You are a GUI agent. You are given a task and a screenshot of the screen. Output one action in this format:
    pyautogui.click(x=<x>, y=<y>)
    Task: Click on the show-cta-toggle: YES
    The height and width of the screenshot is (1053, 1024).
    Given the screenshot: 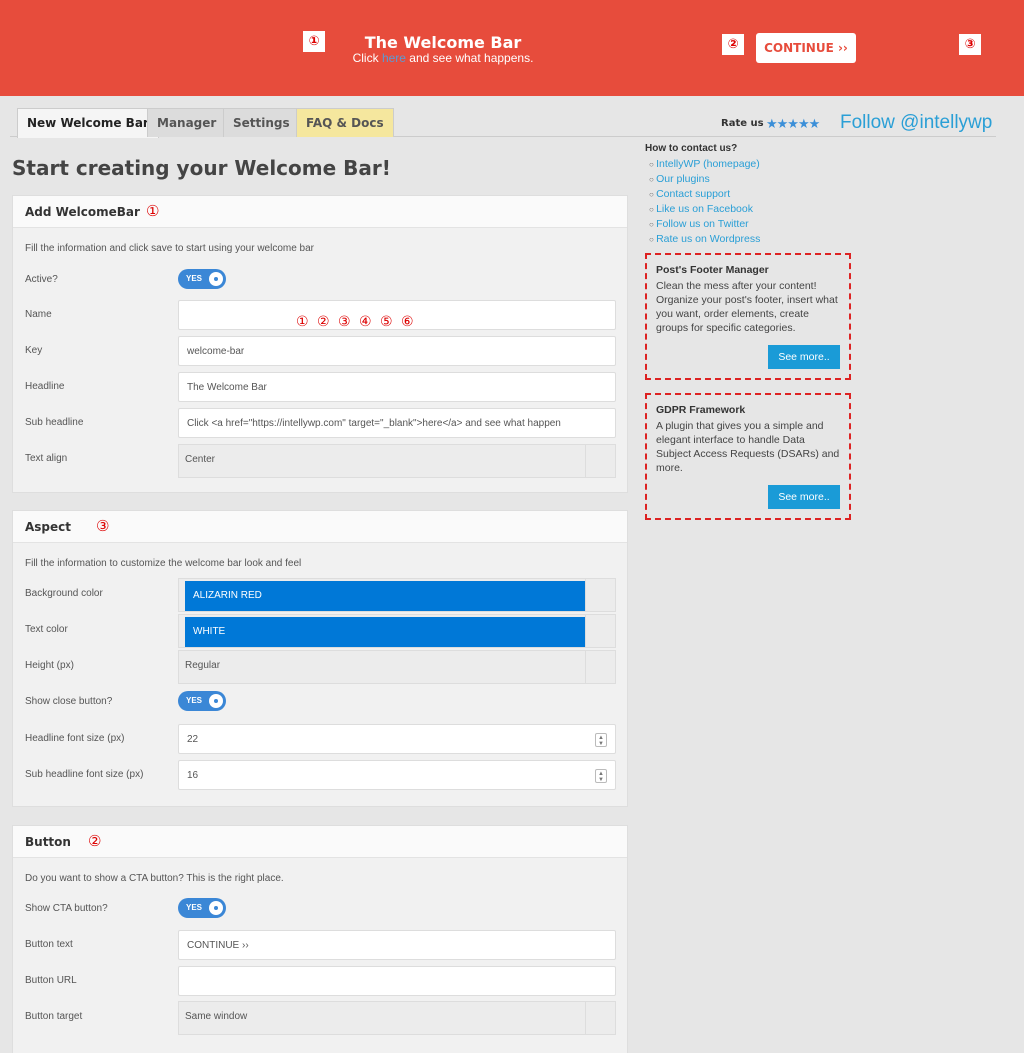 What is the action you would take?
    pyautogui.click(x=202, y=908)
    